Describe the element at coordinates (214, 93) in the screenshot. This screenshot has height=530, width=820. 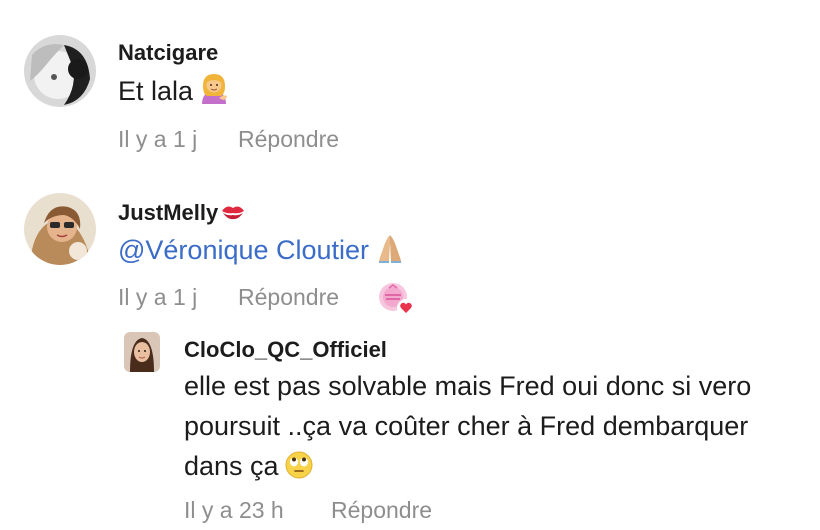
I see `woman-tipping-hand-emoji-icon` at that location.